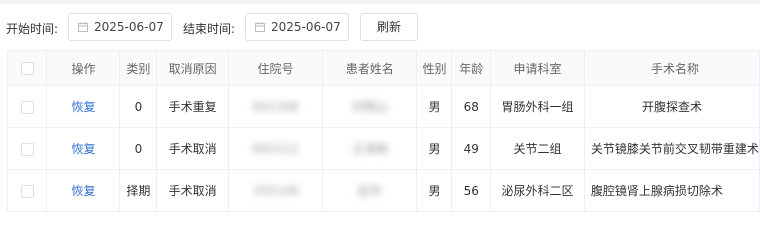 This screenshot has height=240, width=760. I want to click on patient-name-value: 赵华, so click(369, 191).